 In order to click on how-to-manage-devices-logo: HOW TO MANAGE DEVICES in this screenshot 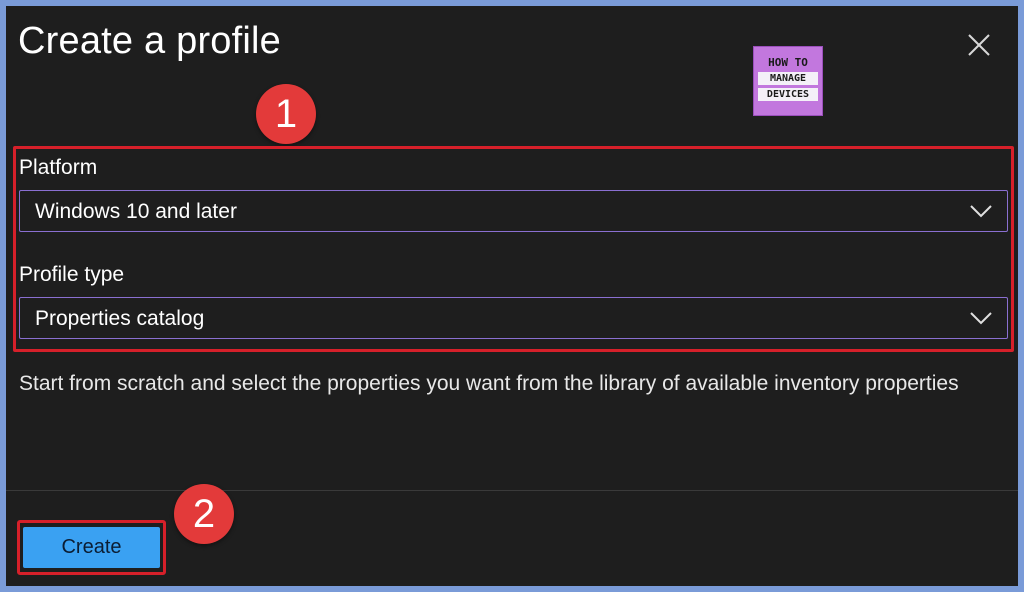, I will do `click(788, 81)`.